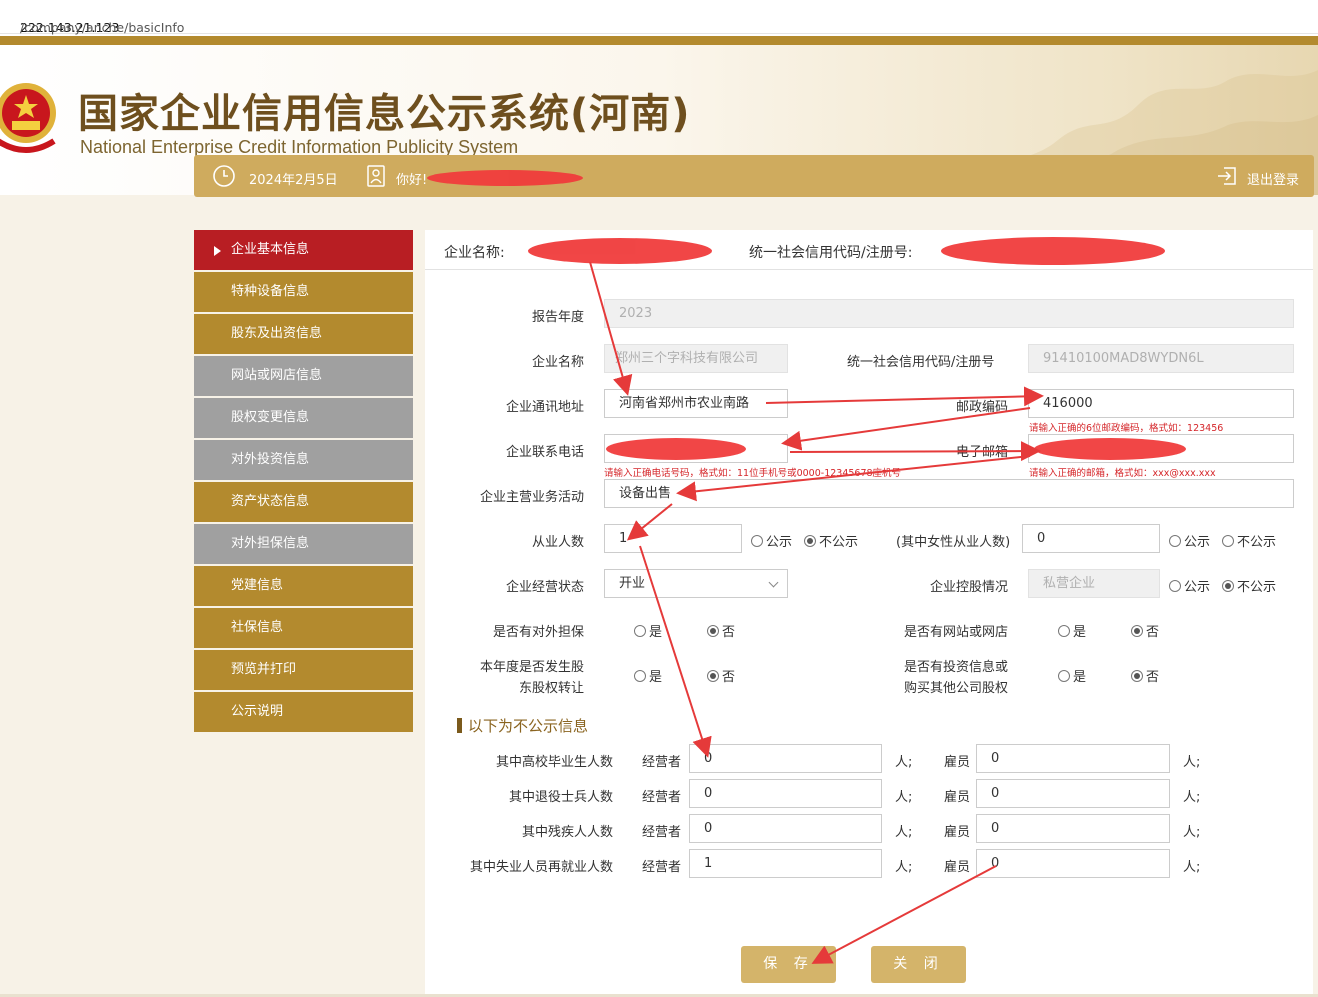 Image resolution: width=1318 pixels, height=997 pixels. I want to click on company-name-label: 企业名称:, so click(474, 253).